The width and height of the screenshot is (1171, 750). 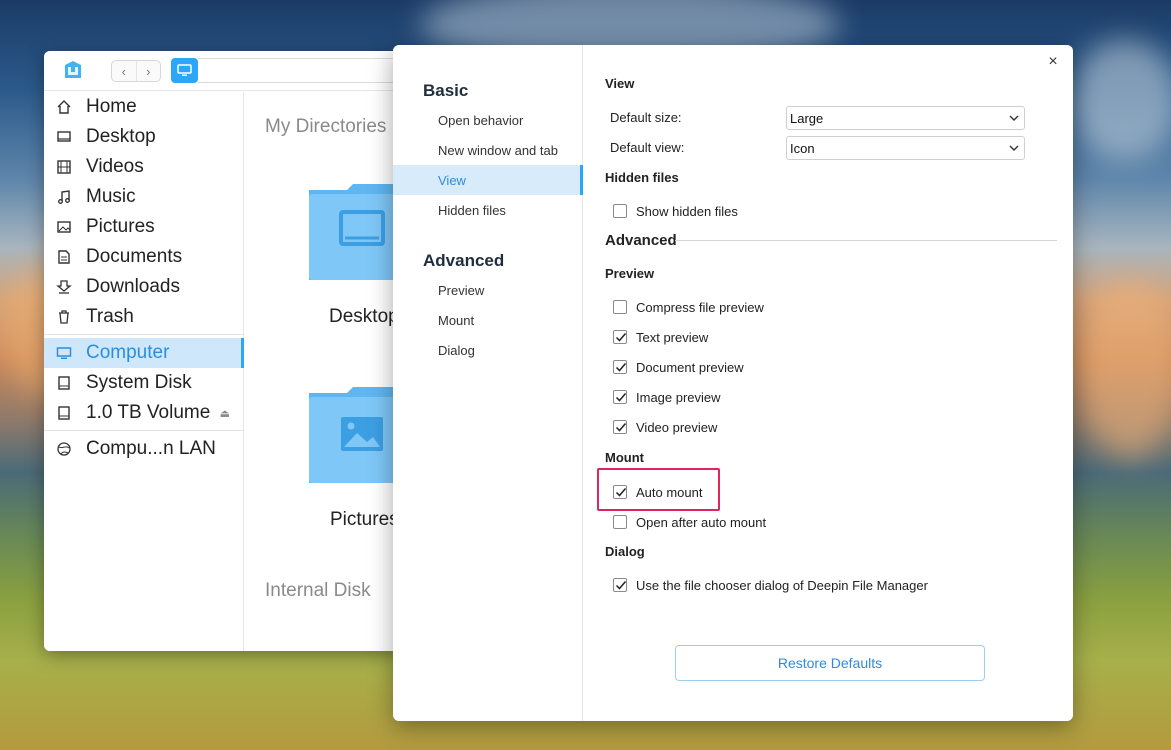 What do you see at coordinates (646, 117) in the screenshot?
I see `default-size-label: Default size:` at bounding box center [646, 117].